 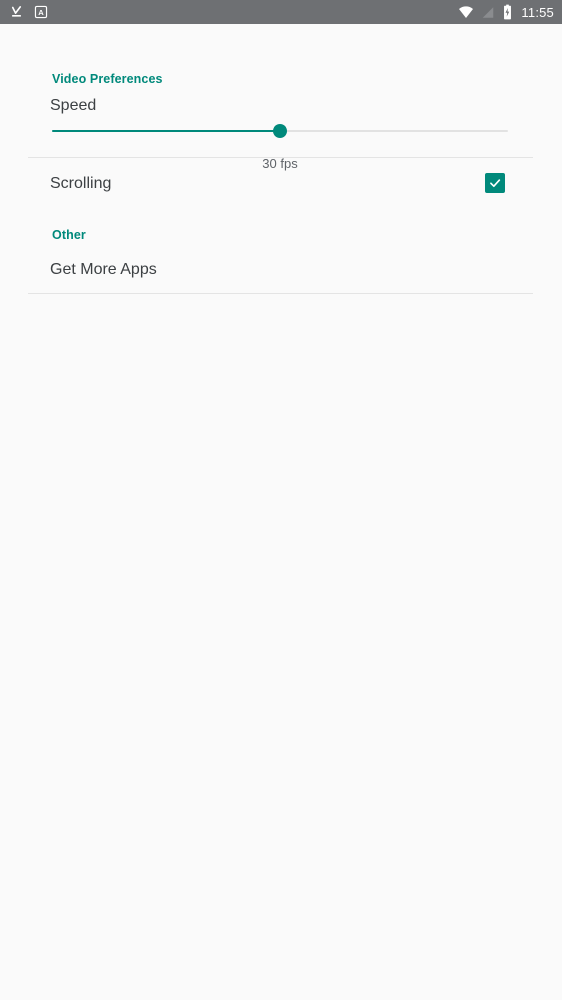 I want to click on cellular-signal-off-icon, so click(x=488, y=12).